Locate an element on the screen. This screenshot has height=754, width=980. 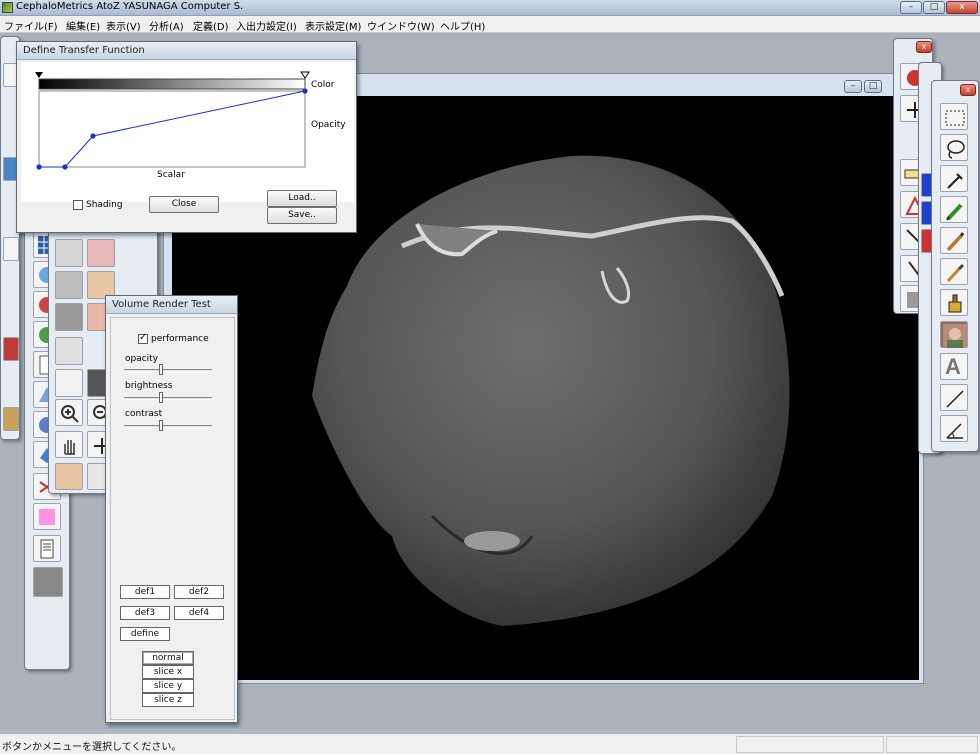
shading-label: Shading is located at coordinates (104, 205).